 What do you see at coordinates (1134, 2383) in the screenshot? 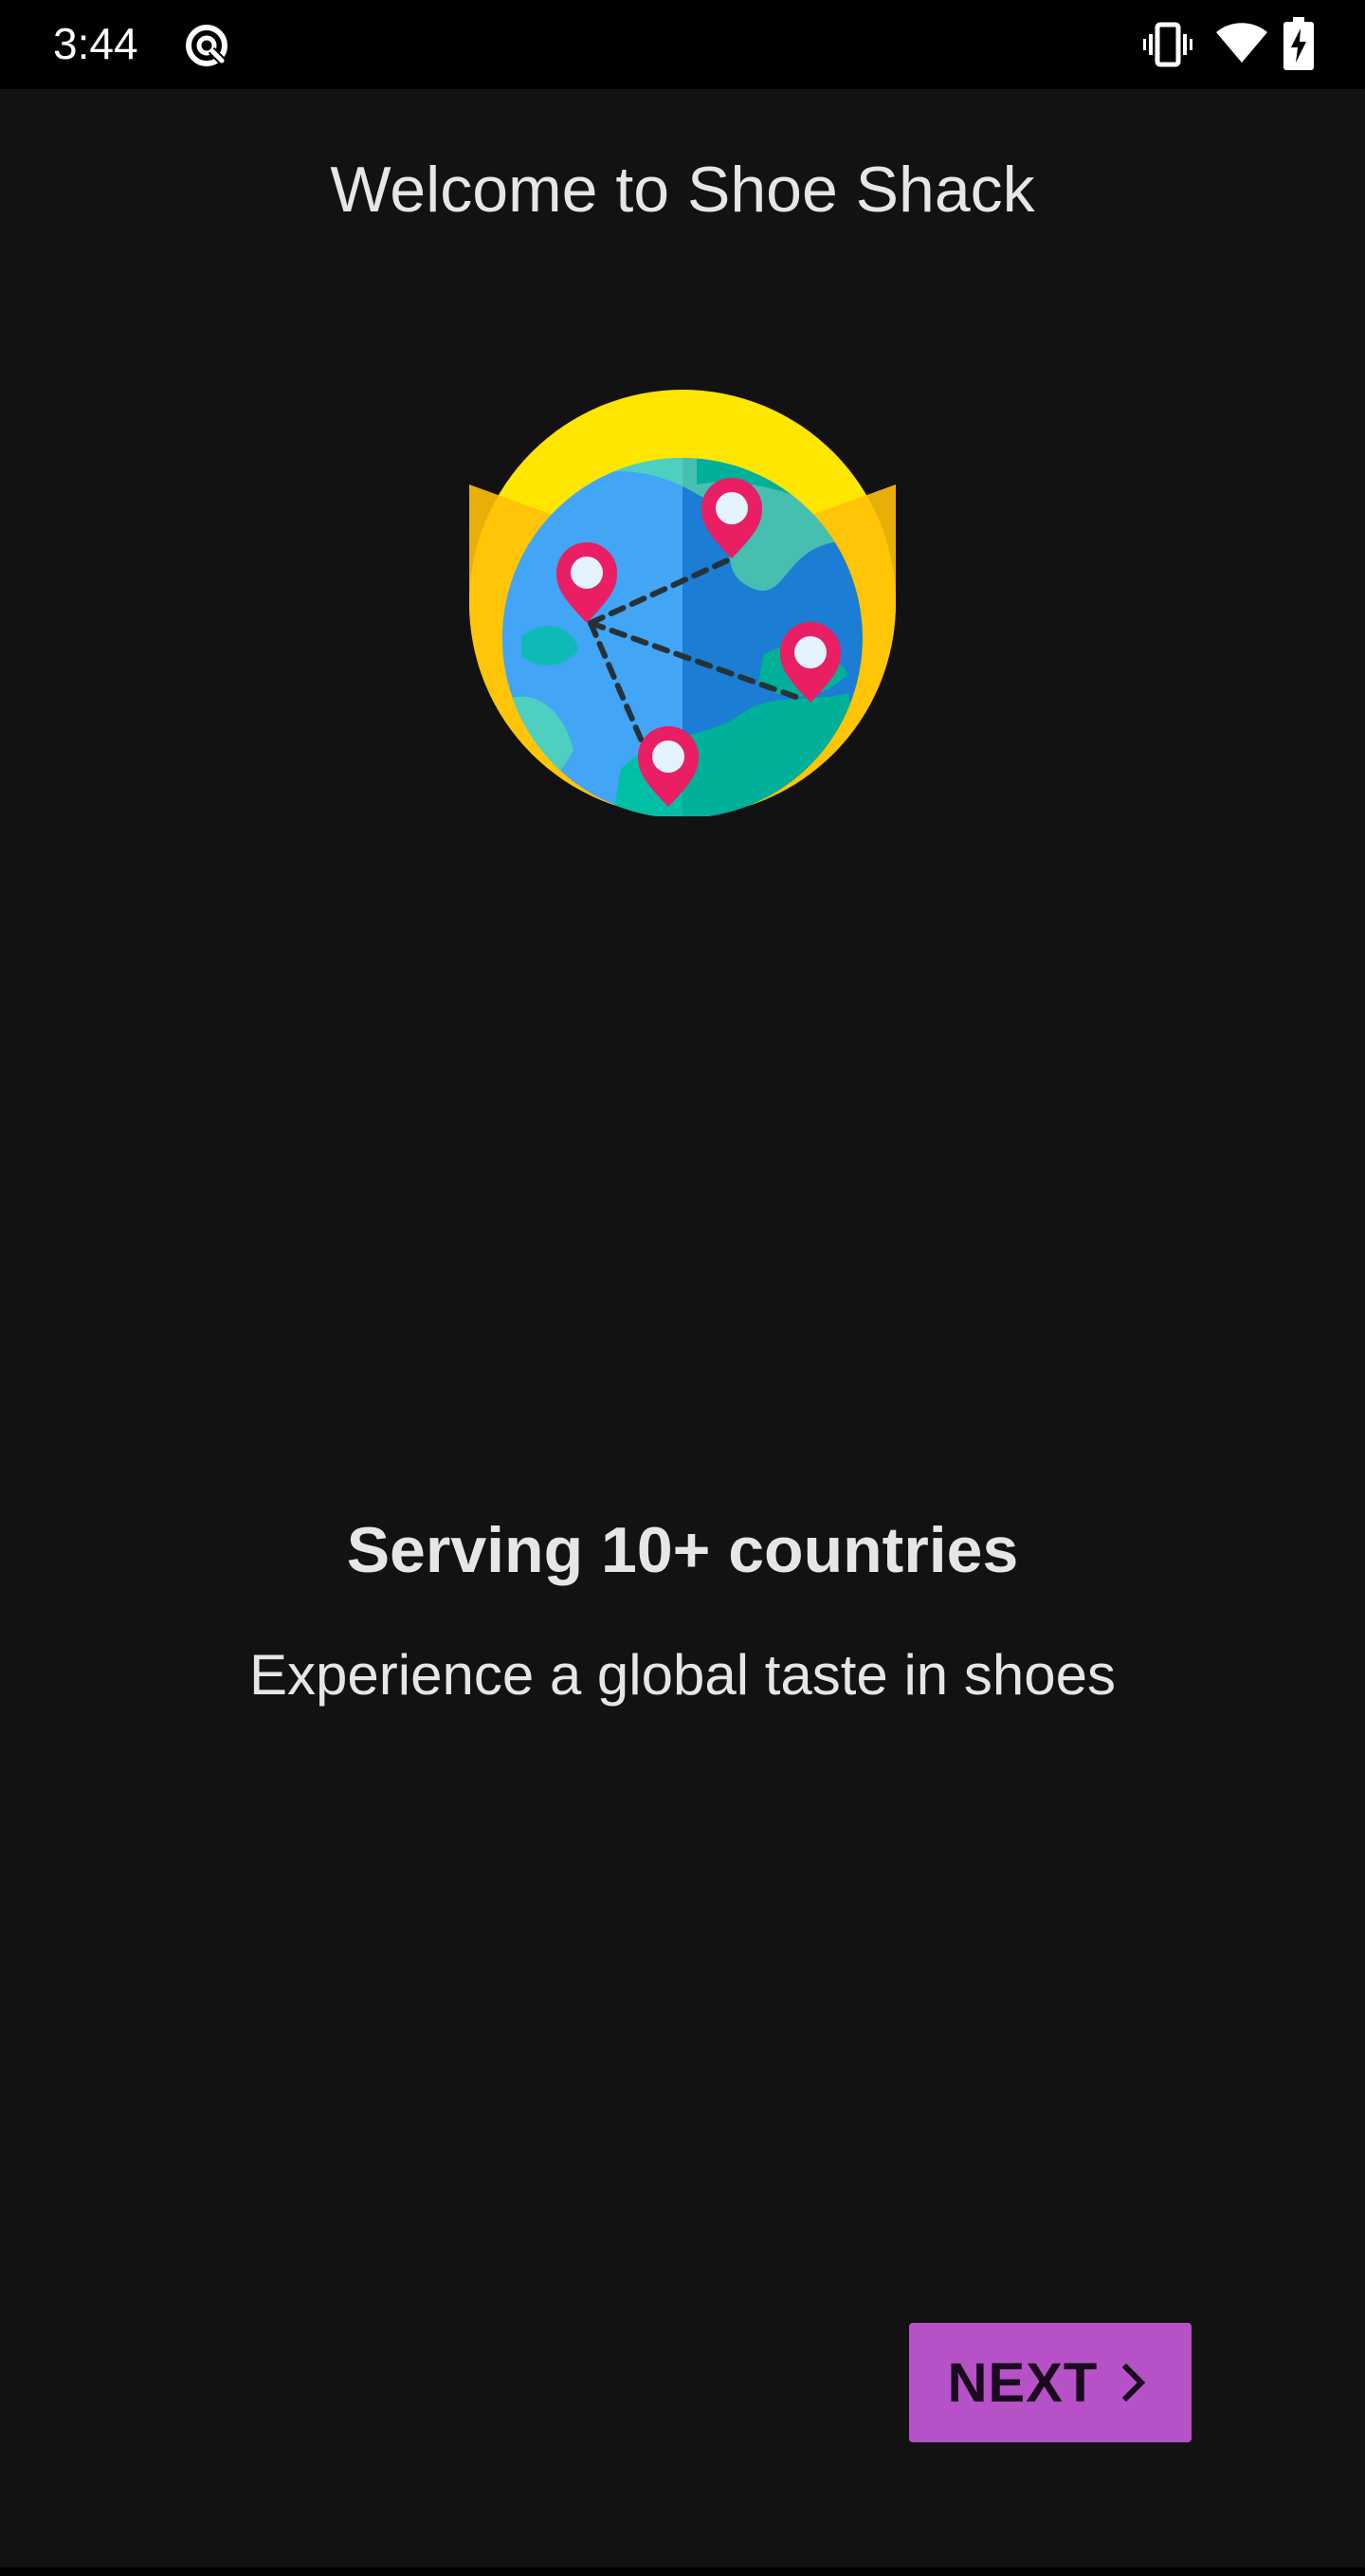
I see `chevron-right-icon` at bounding box center [1134, 2383].